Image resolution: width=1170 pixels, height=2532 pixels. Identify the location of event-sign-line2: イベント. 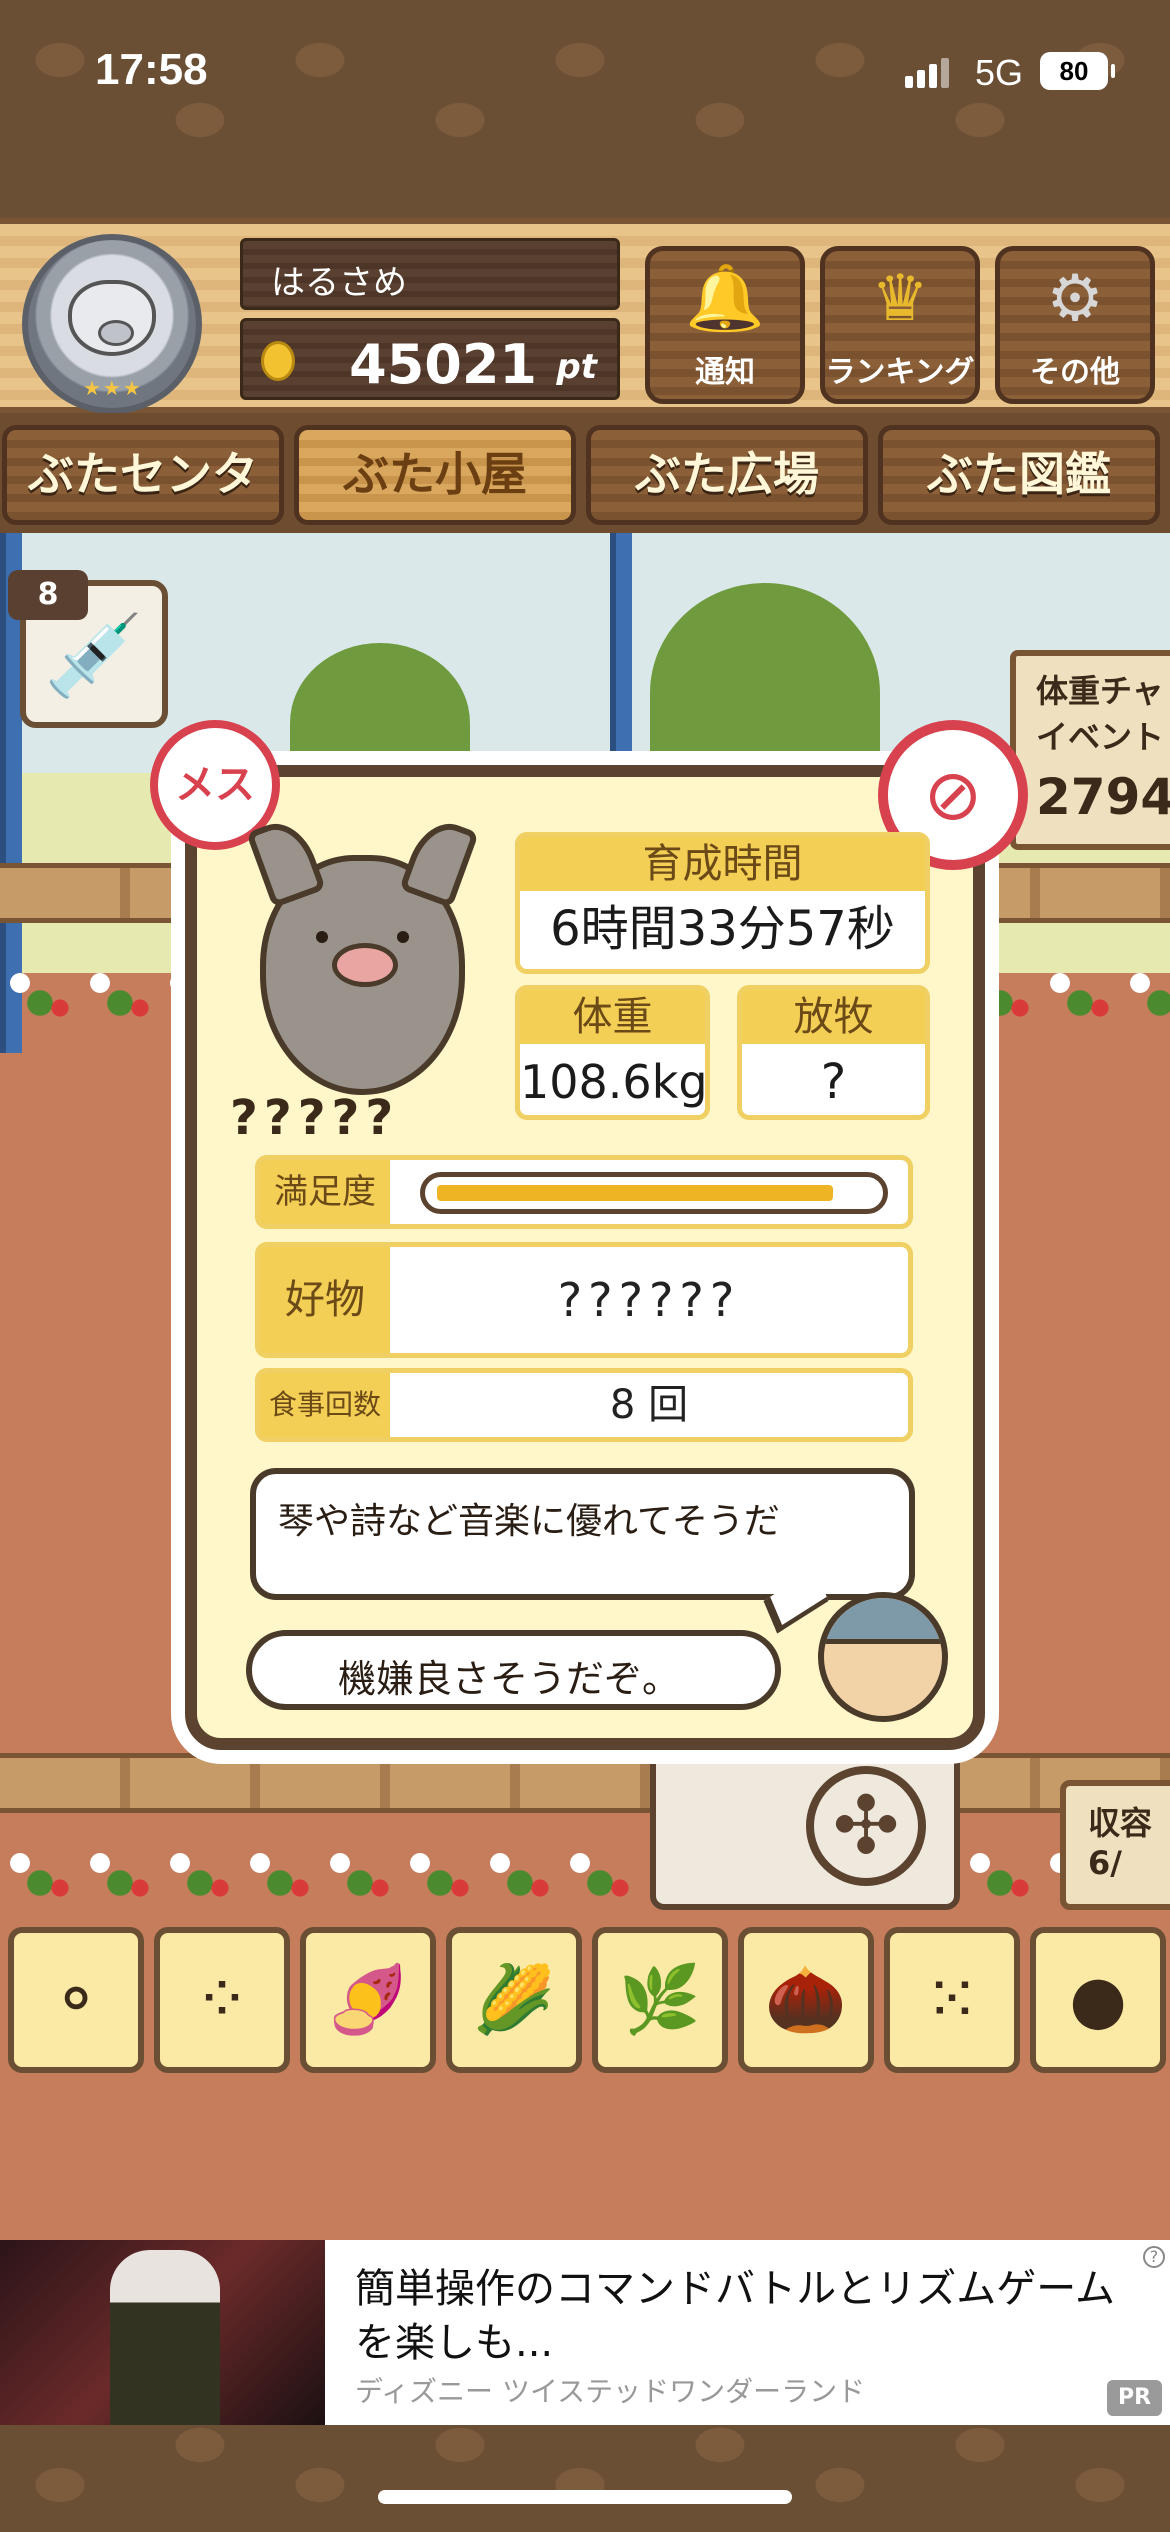
(1100, 737).